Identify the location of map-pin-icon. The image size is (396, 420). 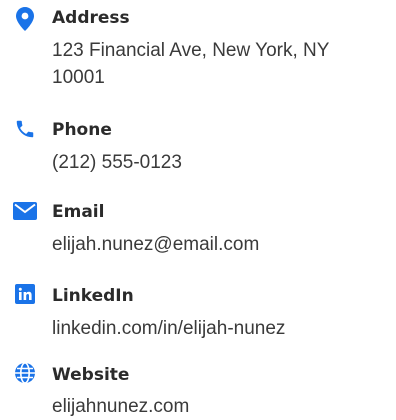
(25, 19).